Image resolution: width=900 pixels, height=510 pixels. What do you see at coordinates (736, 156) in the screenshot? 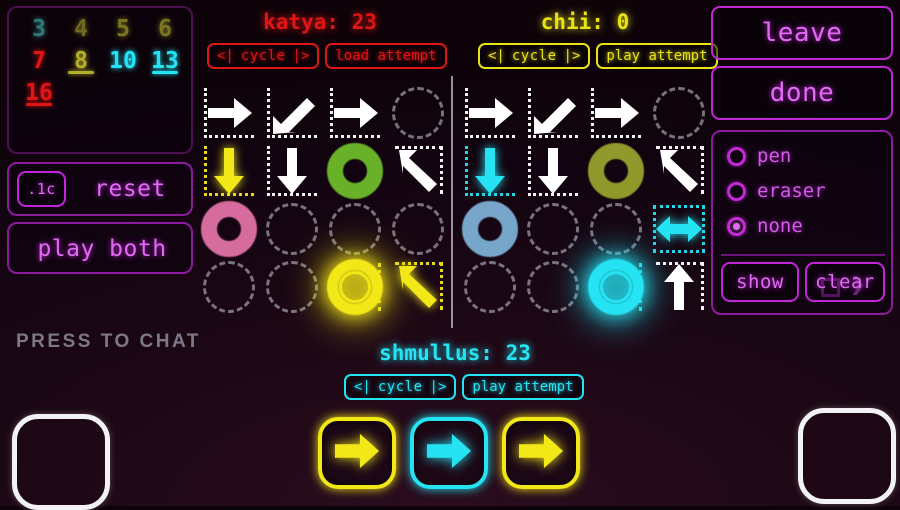
I see `radio-pen` at bounding box center [736, 156].